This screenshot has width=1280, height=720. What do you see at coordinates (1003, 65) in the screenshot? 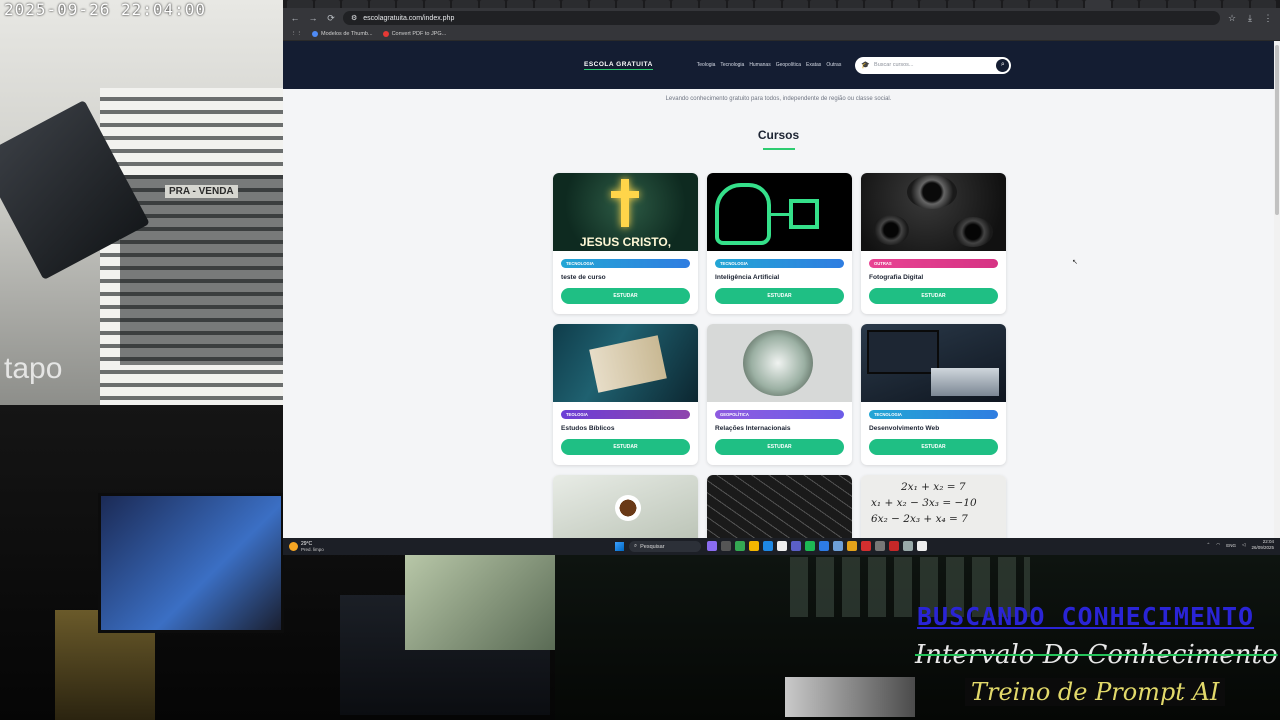
I see `search-icon: ⌕` at bounding box center [1003, 65].